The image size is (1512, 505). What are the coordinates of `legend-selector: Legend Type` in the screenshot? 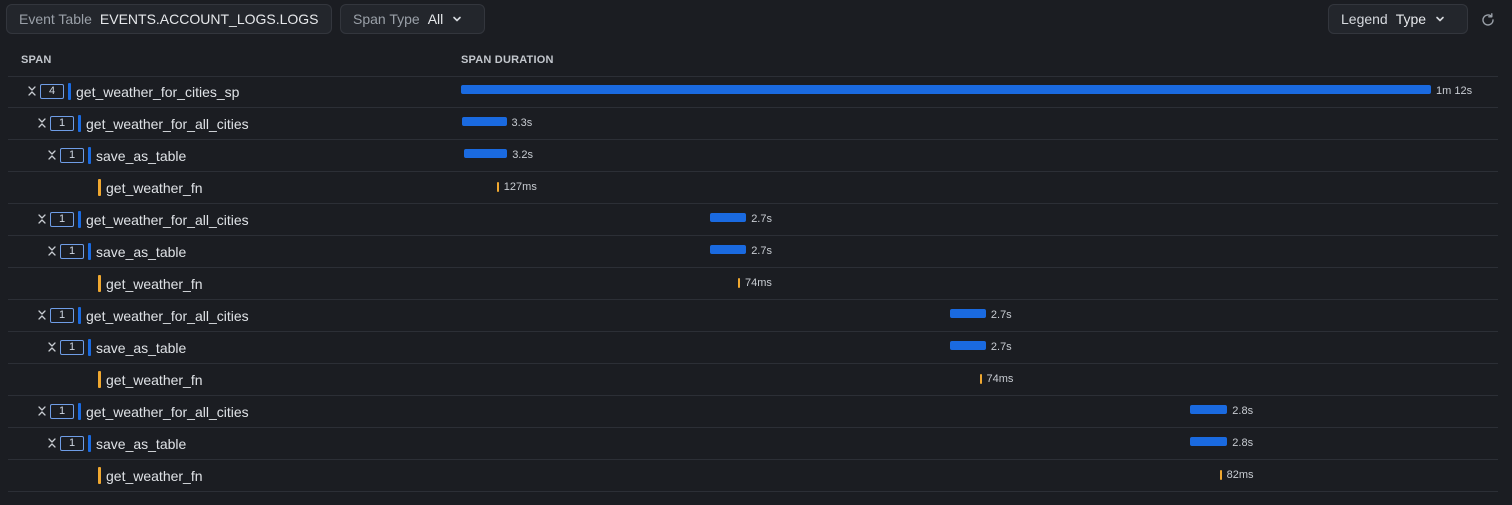 It's located at (1398, 19).